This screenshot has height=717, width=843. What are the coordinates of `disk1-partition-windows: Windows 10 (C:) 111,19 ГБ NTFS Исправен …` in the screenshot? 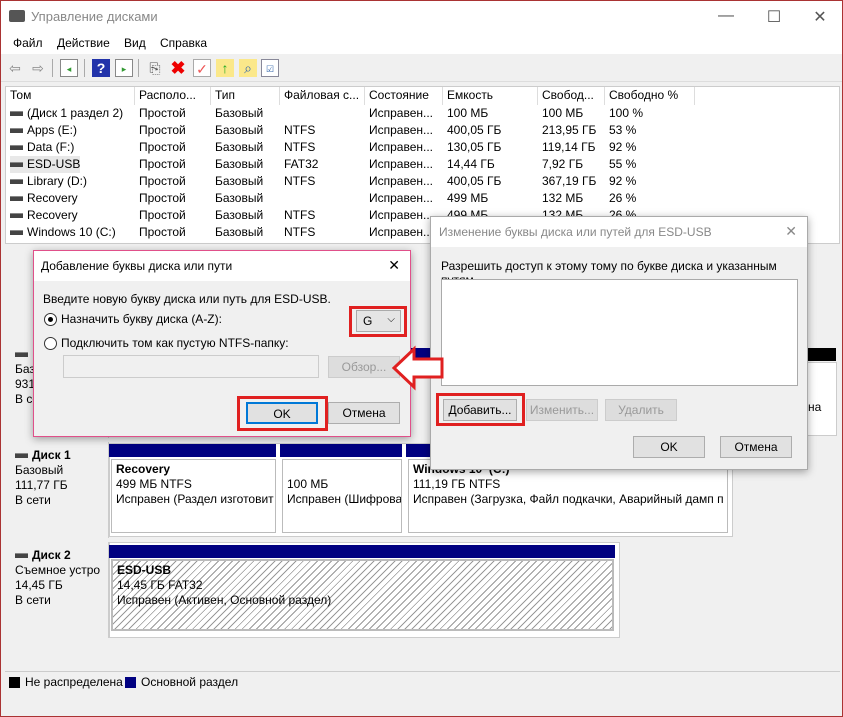 It's located at (568, 496).